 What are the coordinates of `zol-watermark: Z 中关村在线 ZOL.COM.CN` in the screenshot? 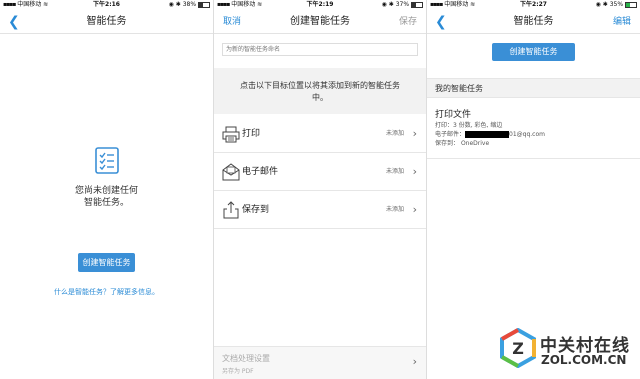 It's located at (570, 349).